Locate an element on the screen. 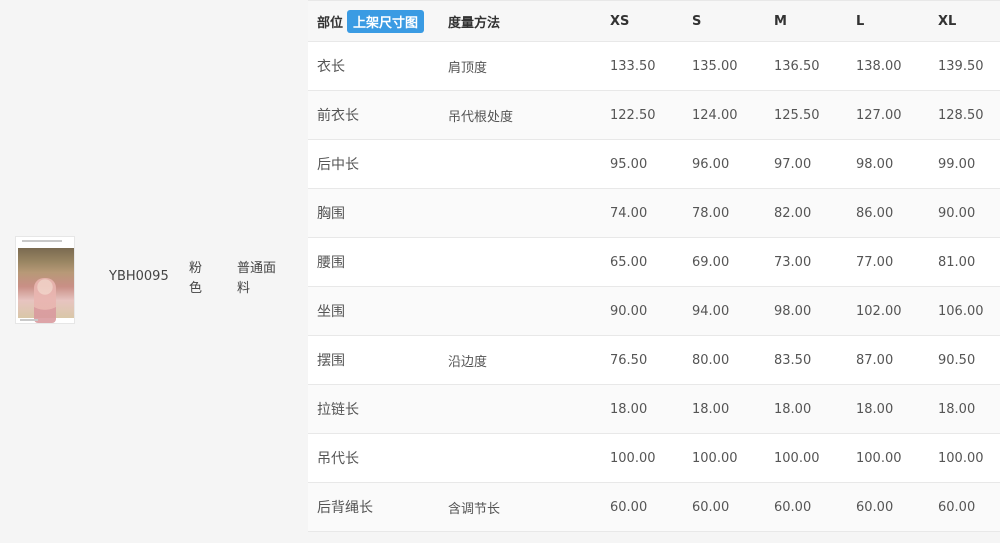 The height and width of the screenshot is (543, 1000). cell-xs: 60.00 is located at coordinates (629, 507).